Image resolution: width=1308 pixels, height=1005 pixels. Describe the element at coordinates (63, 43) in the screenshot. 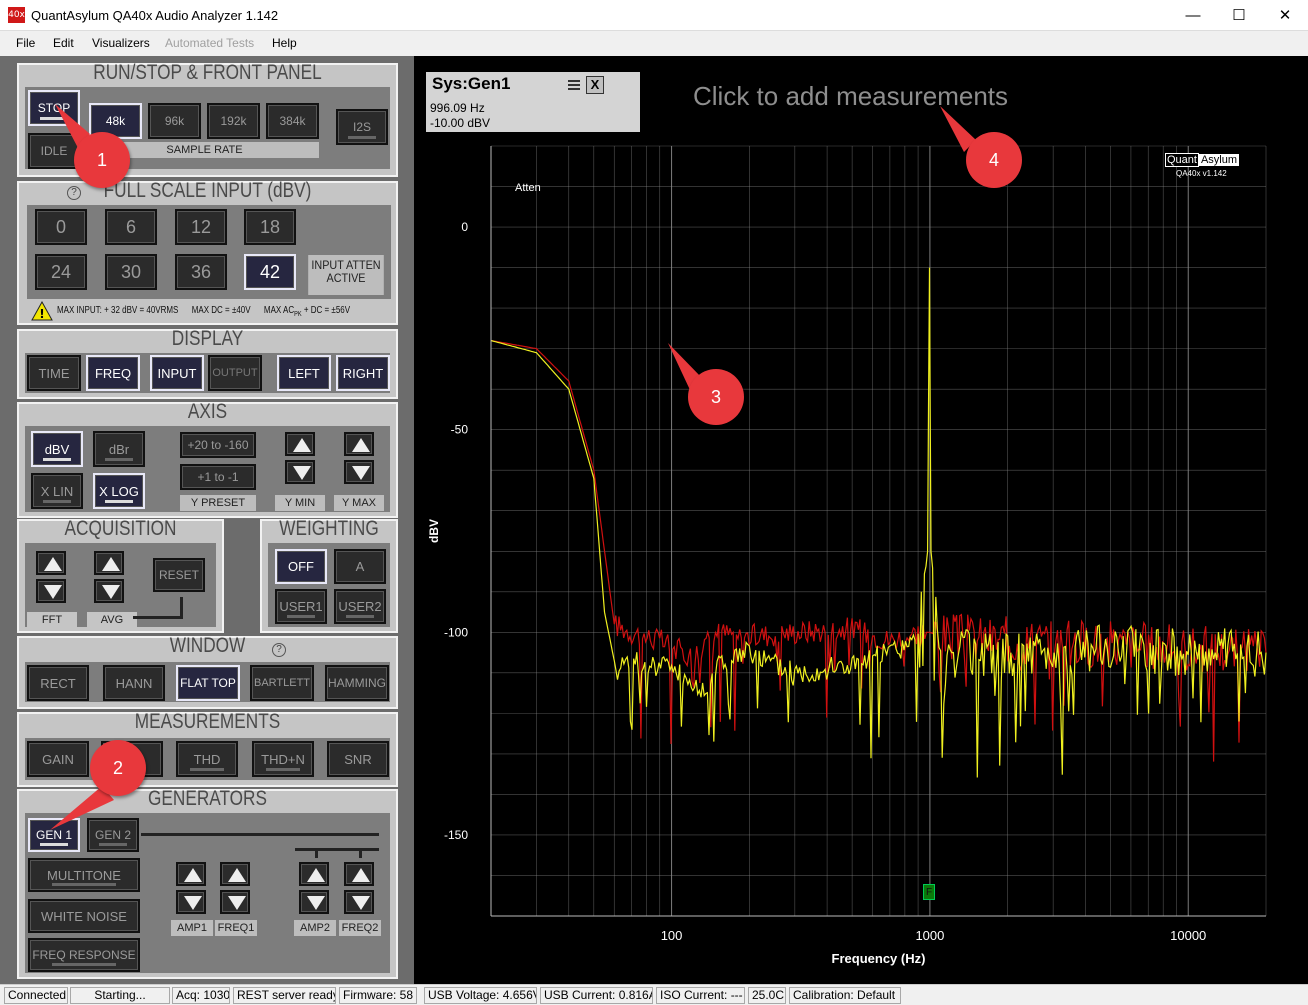

I see `menu-edit: Edit` at that location.